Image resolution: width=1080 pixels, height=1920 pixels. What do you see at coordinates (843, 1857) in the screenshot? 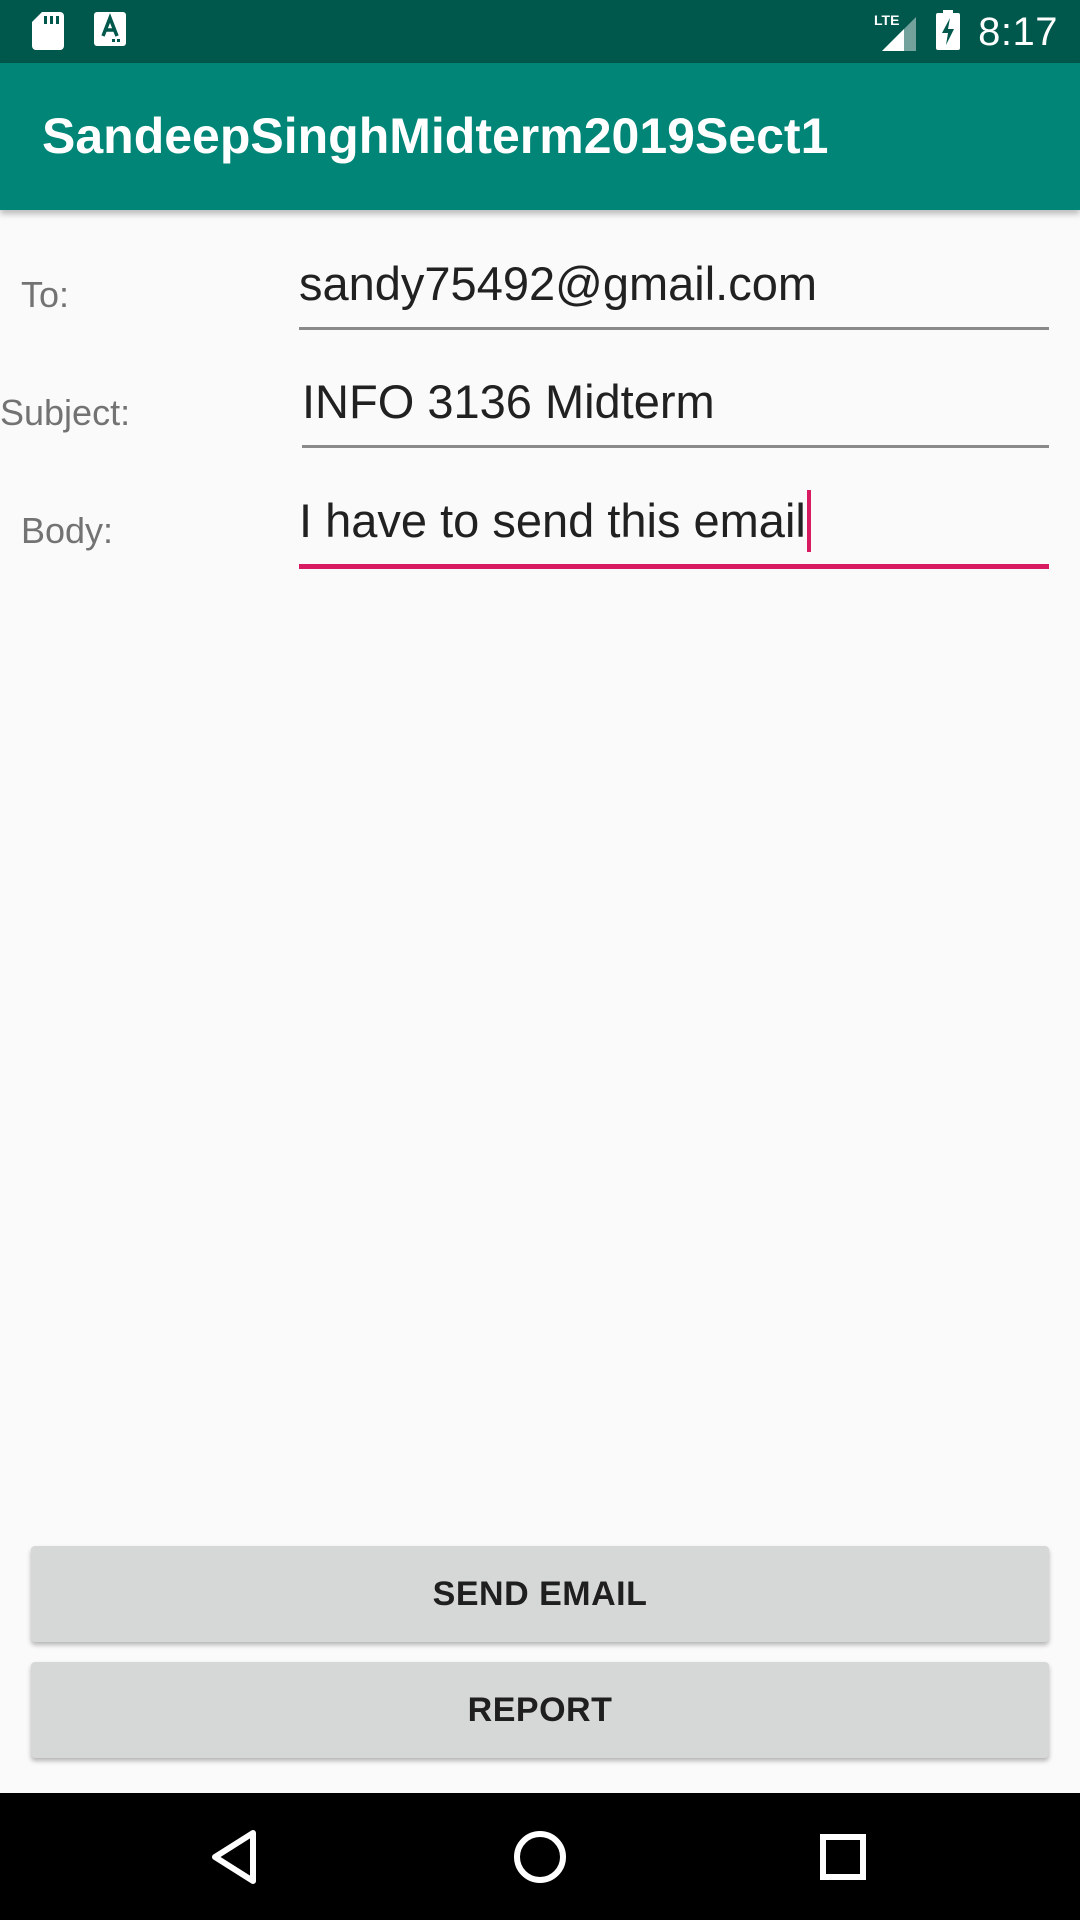
I see `recents-icon` at bounding box center [843, 1857].